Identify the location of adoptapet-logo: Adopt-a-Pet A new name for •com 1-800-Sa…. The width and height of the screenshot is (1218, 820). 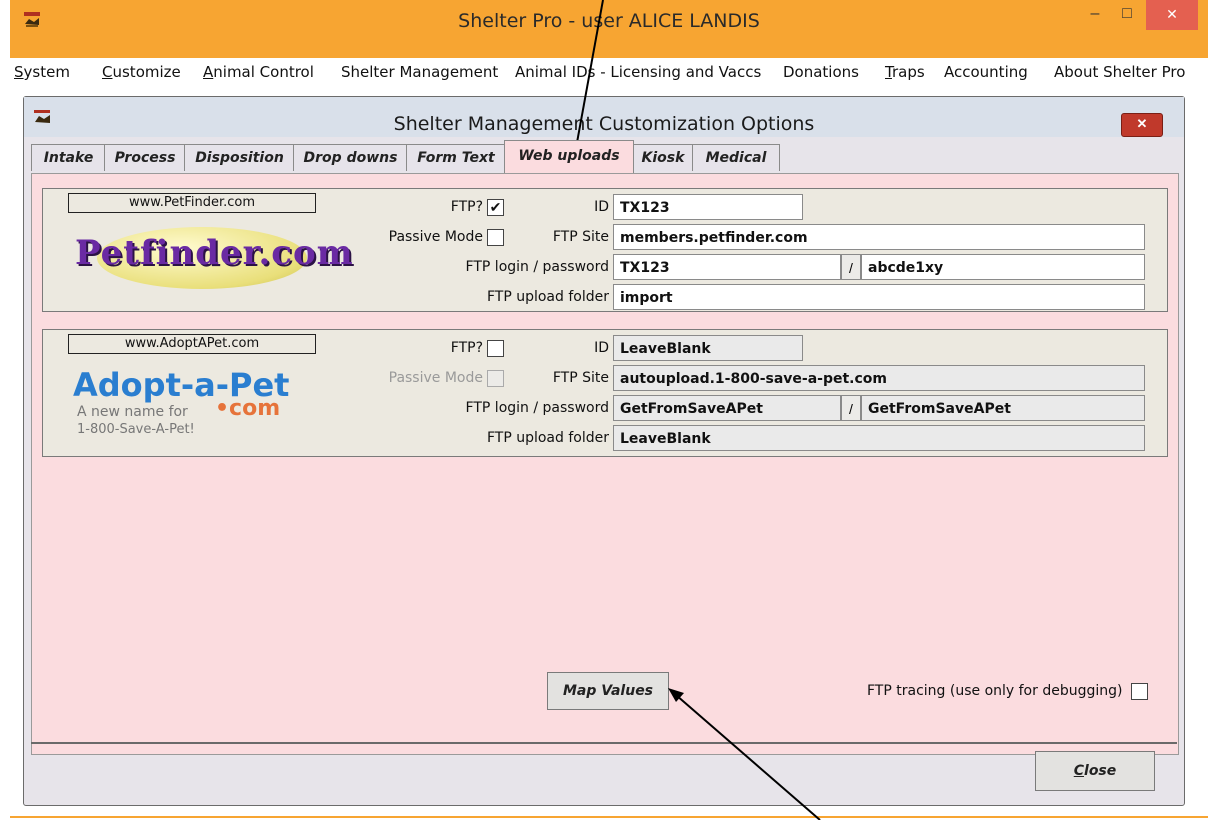
(198, 406).